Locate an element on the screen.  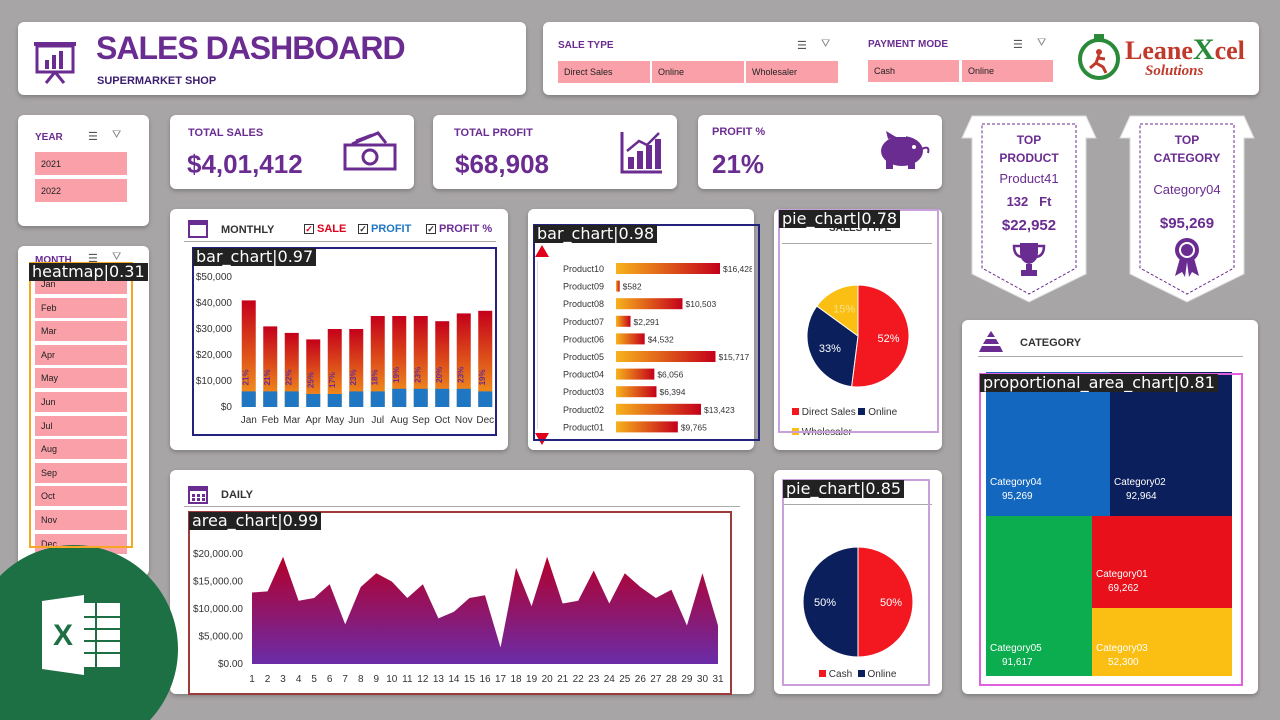
scroll-down-button is located at coordinates (542, 439).